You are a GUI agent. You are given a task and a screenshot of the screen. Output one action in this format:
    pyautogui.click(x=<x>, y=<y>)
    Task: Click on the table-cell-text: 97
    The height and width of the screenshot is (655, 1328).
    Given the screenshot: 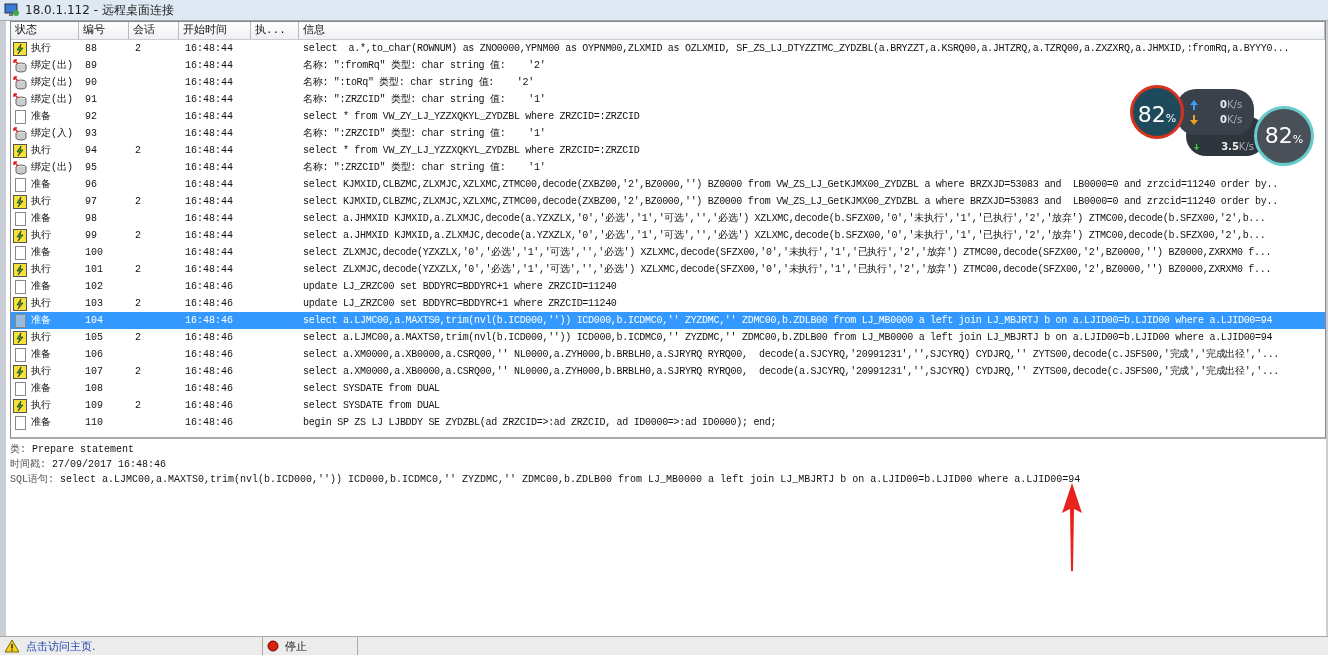 What is the action you would take?
    pyautogui.click(x=91, y=202)
    